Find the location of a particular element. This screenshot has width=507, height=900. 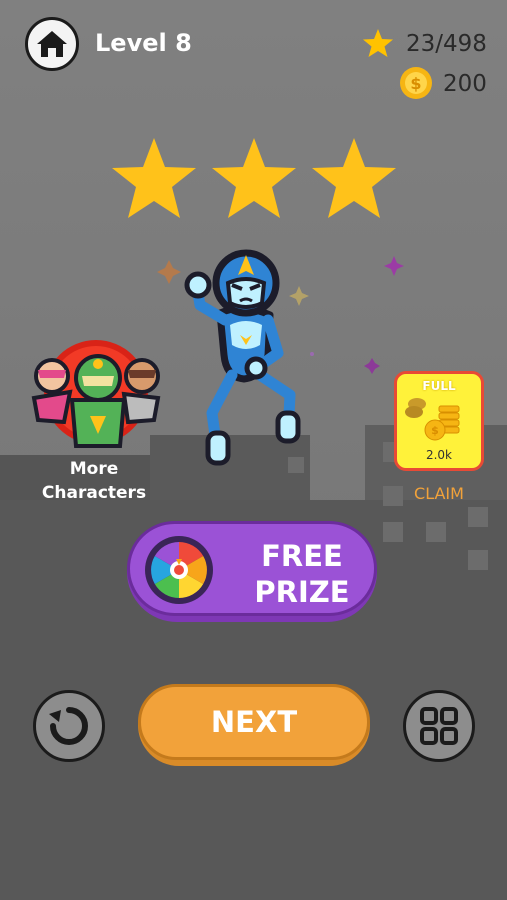

stars-count: 23/498 is located at coordinates (446, 44).